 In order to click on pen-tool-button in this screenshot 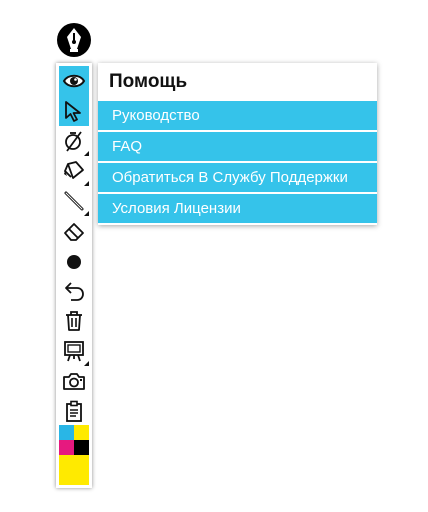, I will do `click(74, 201)`.